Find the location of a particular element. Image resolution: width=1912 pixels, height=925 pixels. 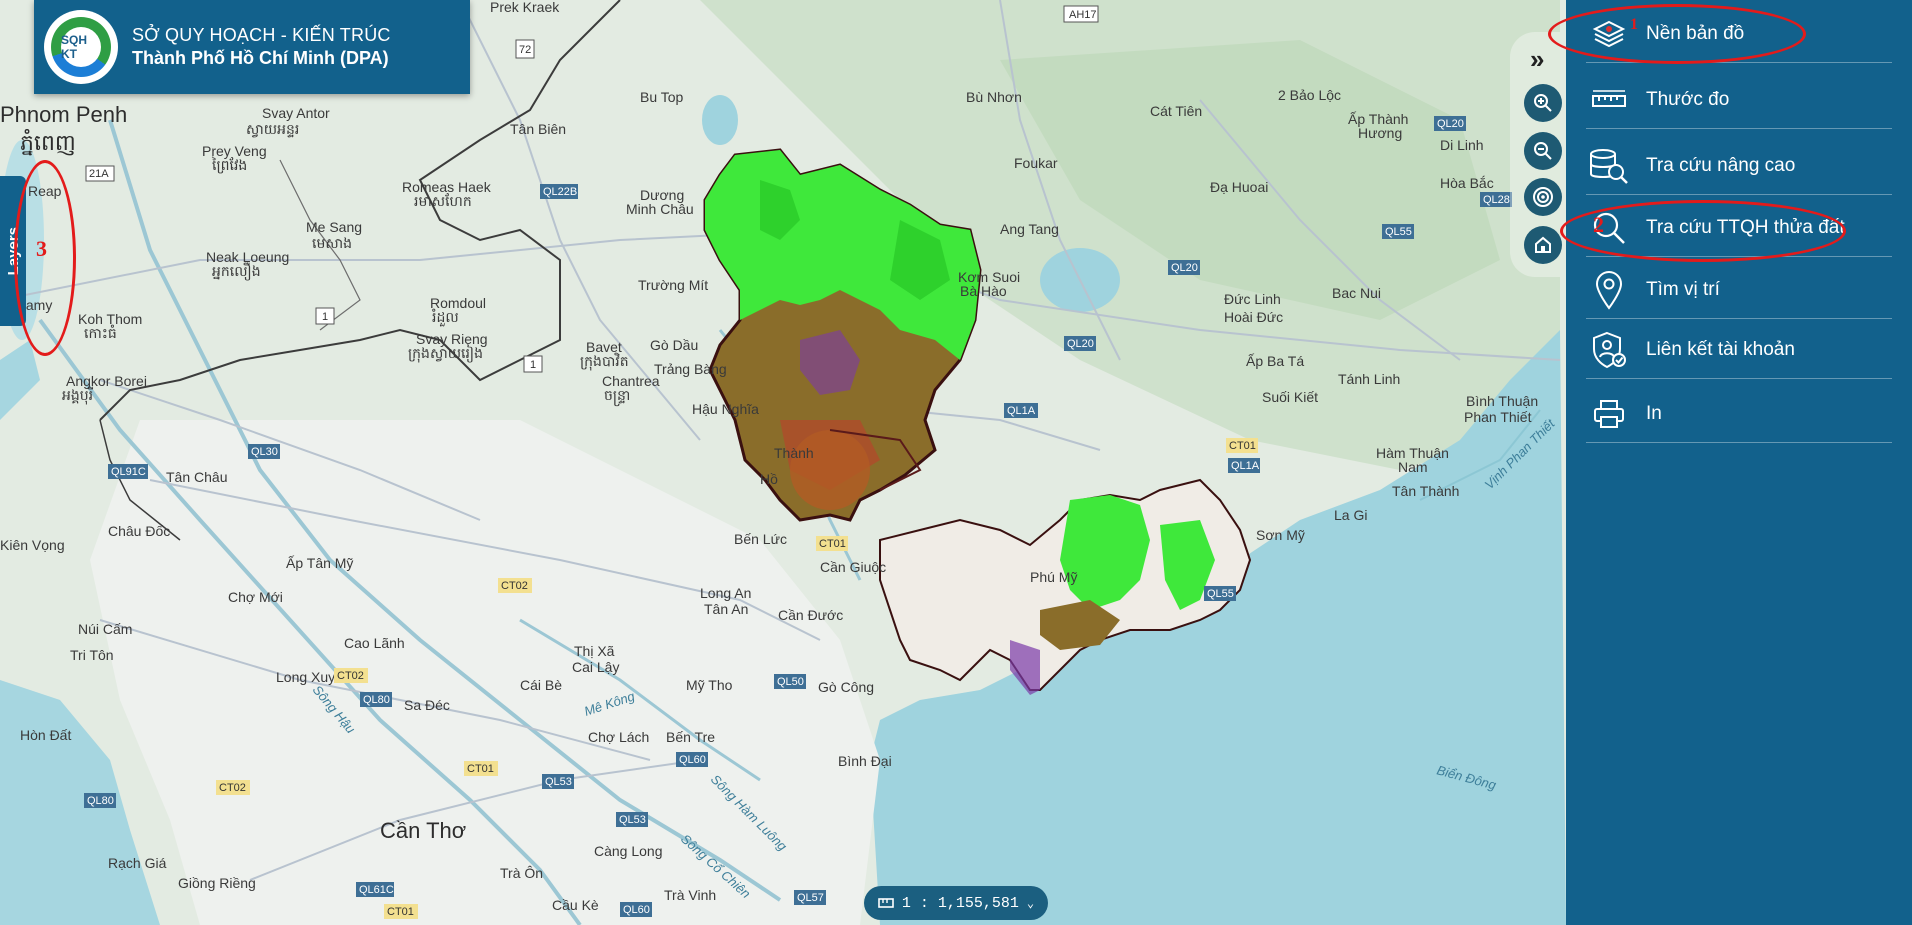

road-badge: QL55 is located at coordinates (1220, 593).